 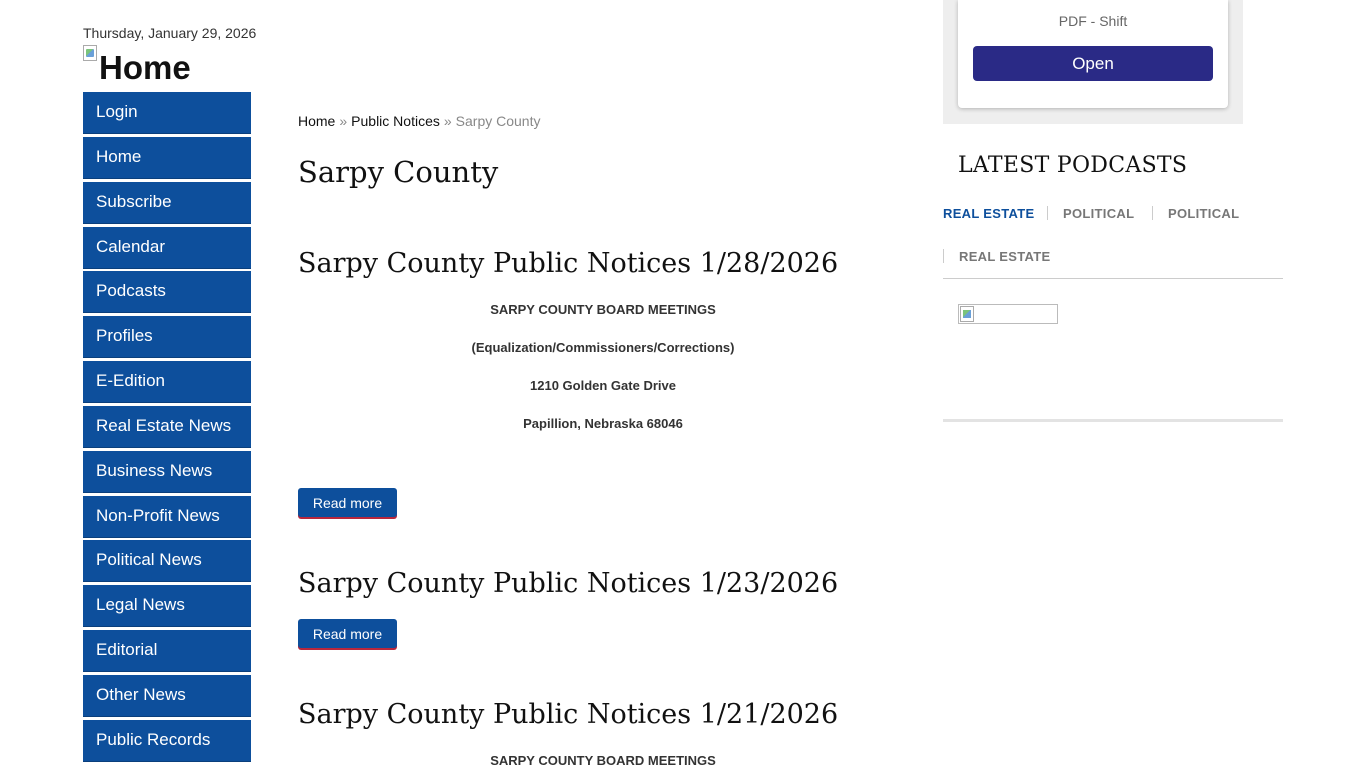 What do you see at coordinates (568, 583) in the screenshot?
I see `article-title-link: Sarpy County Public Notices 1/23/2026` at bounding box center [568, 583].